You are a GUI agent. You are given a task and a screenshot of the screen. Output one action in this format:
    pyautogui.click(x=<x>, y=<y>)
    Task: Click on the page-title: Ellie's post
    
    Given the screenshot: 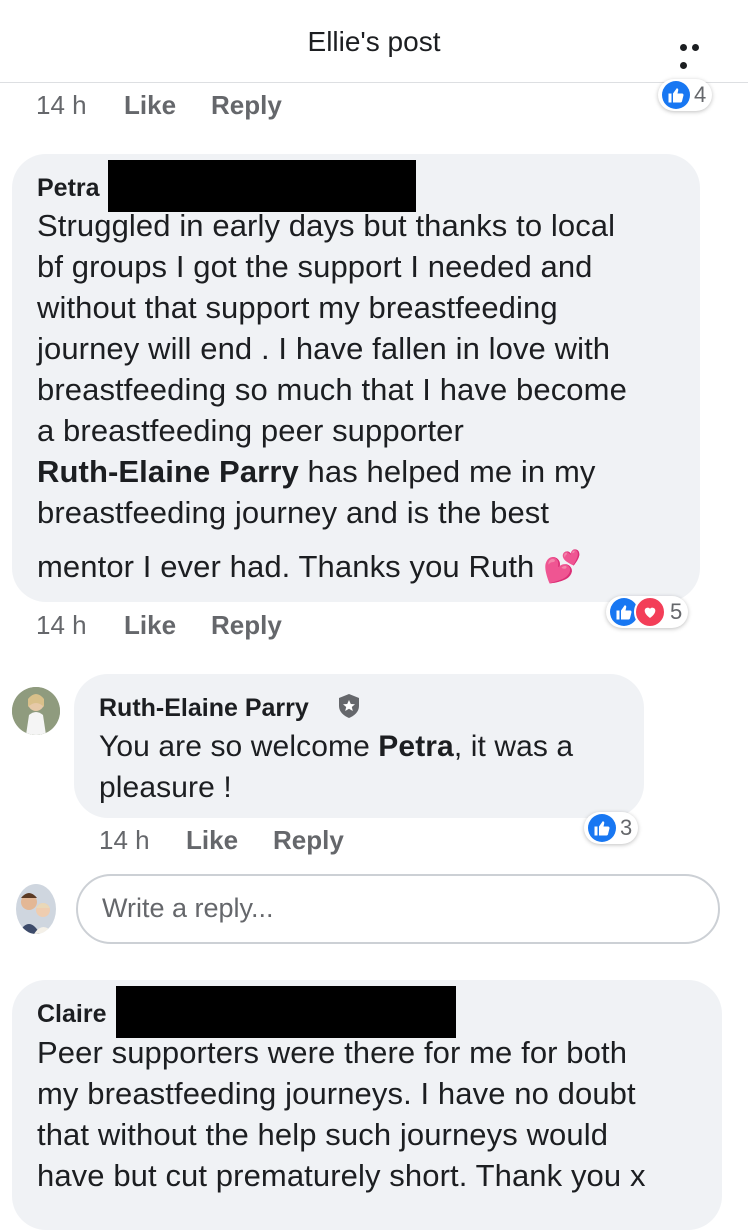 What is the action you would take?
    pyautogui.click(x=374, y=41)
    